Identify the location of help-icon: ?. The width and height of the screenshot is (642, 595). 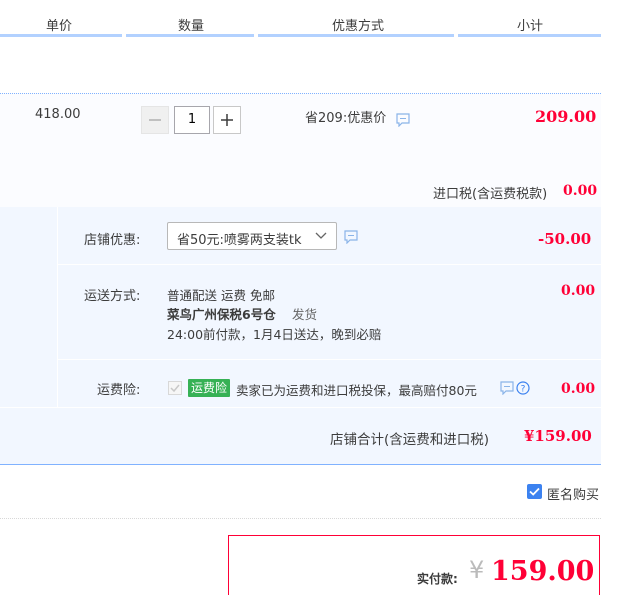
(523, 388).